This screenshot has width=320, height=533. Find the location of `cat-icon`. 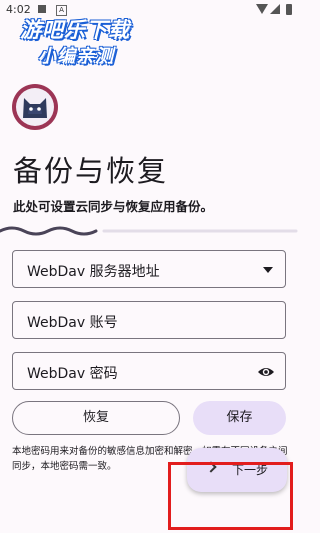

cat-icon is located at coordinates (35, 107).